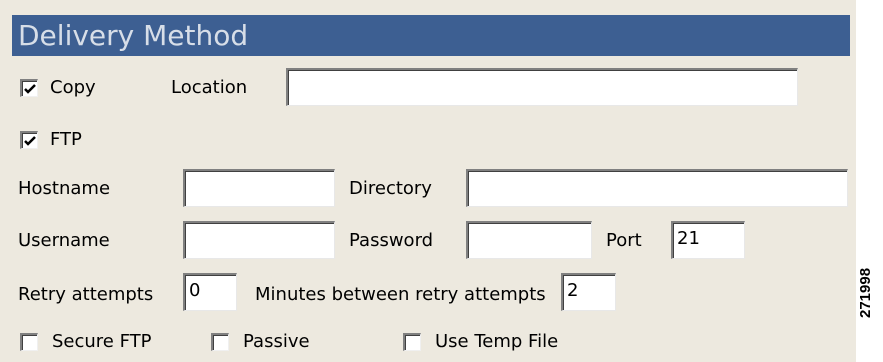 This screenshot has height=362, width=883. Describe the element at coordinates (102, 341) in the screenshot. I see `secure-ftp-label: Secure FTP` at that location.